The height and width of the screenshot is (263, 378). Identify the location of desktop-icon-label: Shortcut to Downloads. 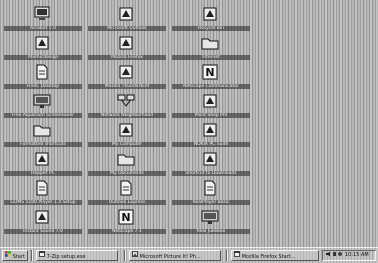
(211, 173).